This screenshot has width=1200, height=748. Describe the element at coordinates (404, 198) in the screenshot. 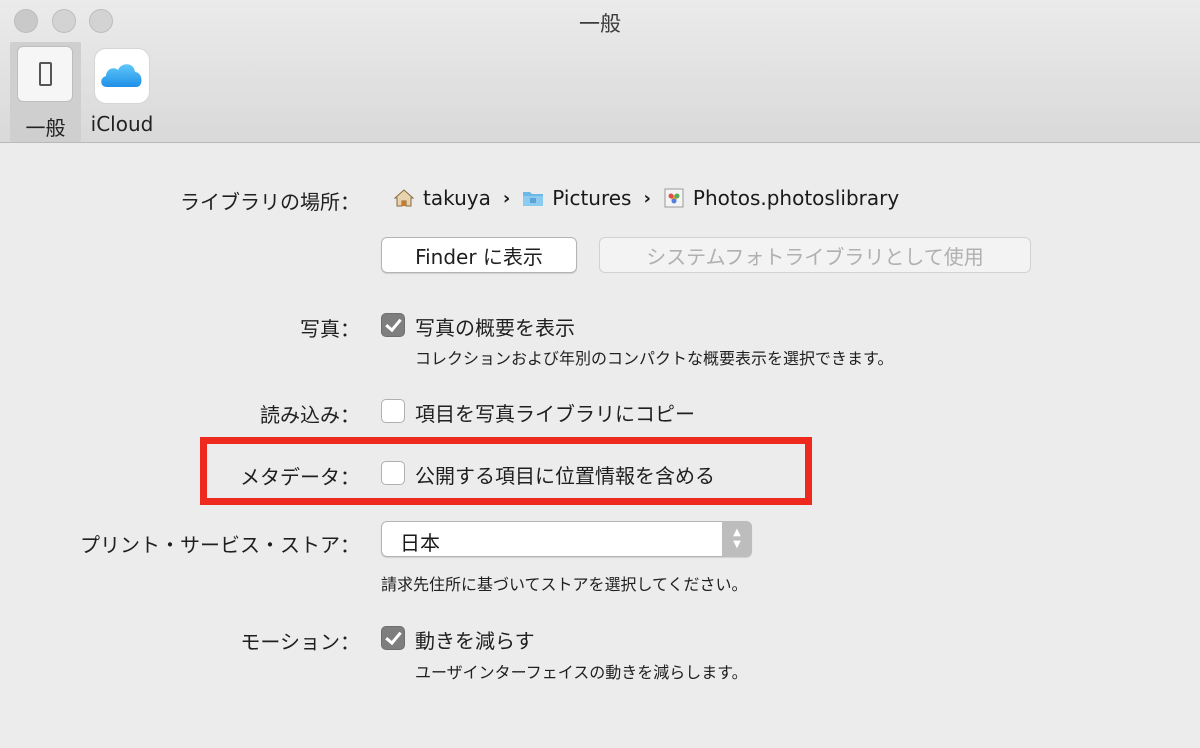

I see `home-icon` at that location.